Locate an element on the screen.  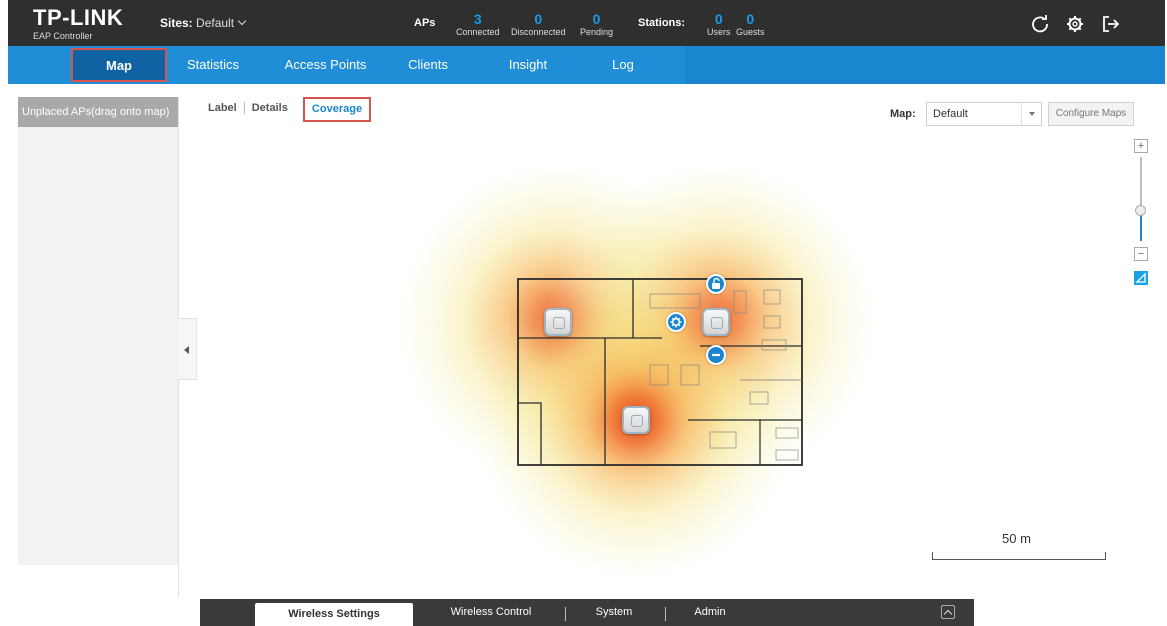
unlock-ap-button is located at coordinates (716, 284).